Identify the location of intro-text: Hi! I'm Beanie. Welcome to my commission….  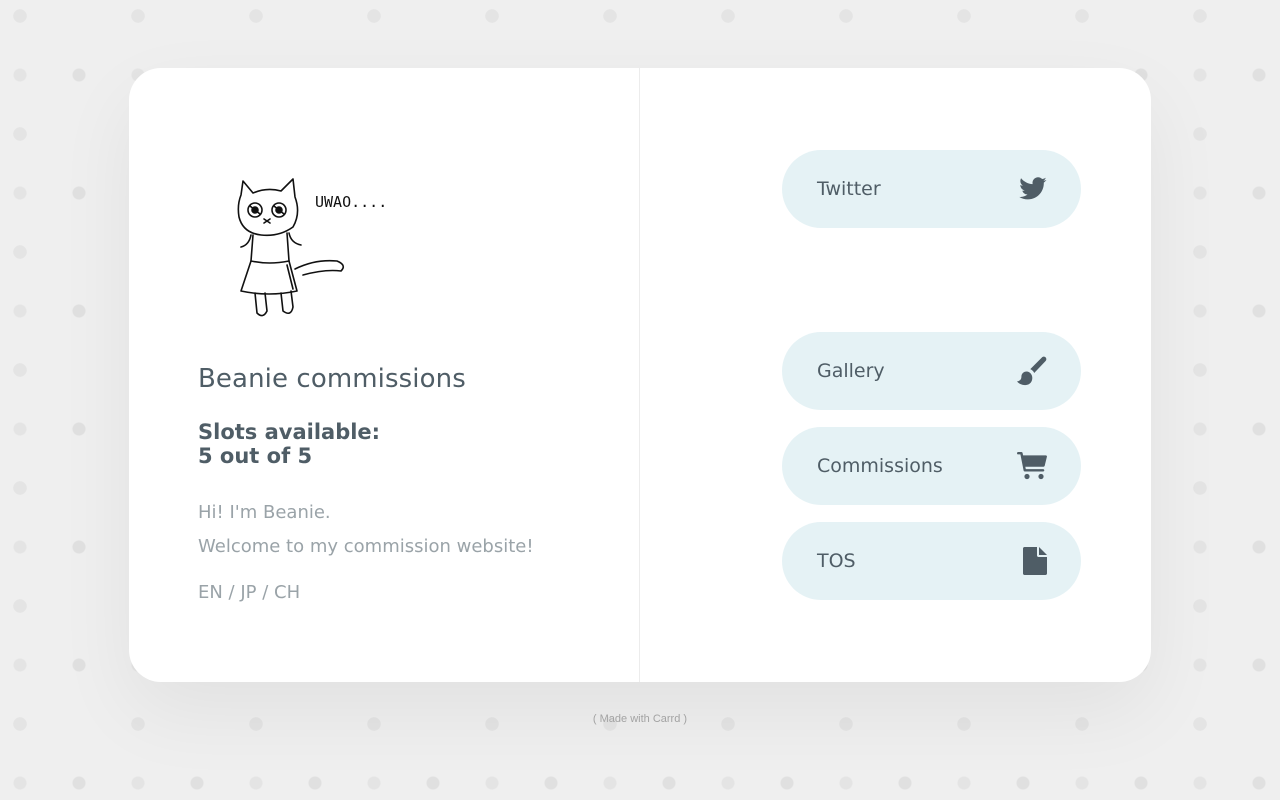
(366, 530).